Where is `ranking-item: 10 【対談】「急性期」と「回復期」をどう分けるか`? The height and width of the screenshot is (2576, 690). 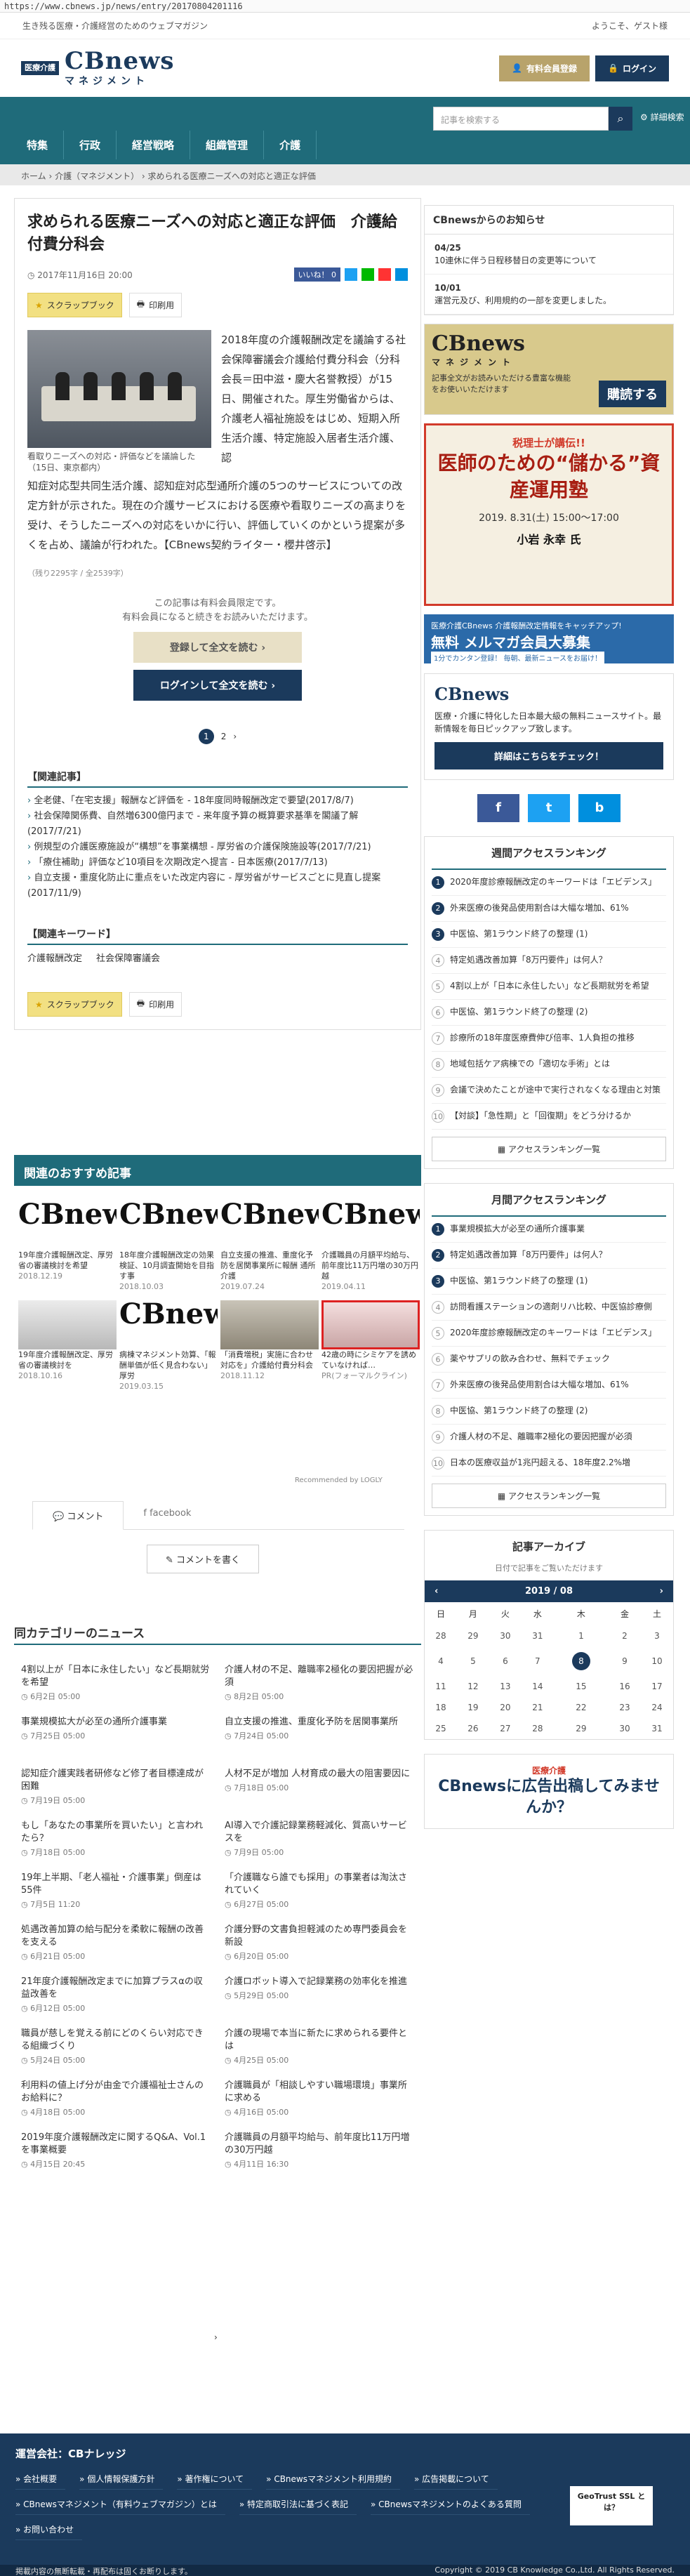 ranking-item: 10 【対談】「急性期」と「回復期」をどう分けるか is located at coordinates (549, 1117).